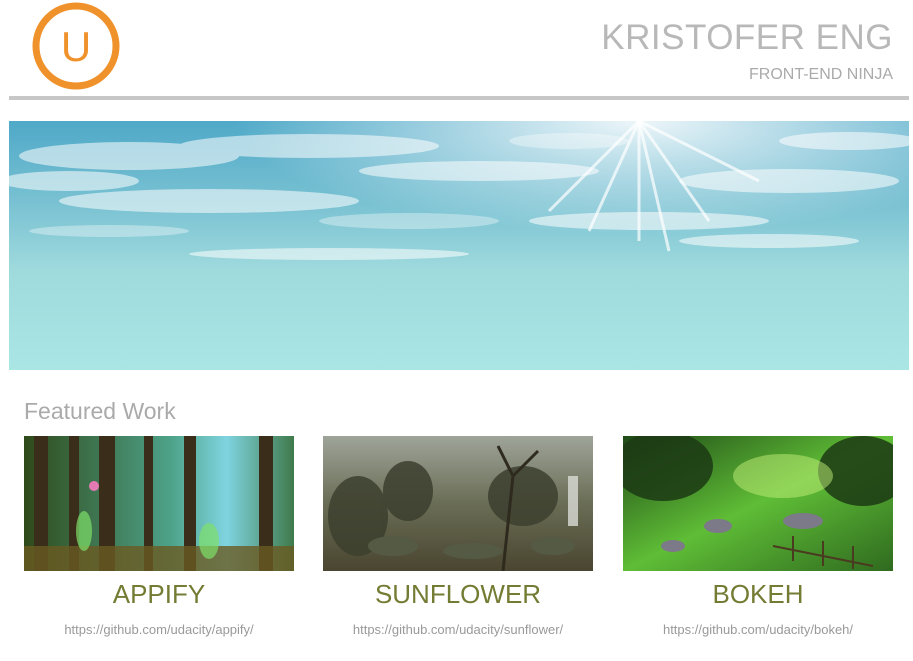 This screenshot has height=661, width=913. I want to click on logo-letter: U, so click(76, 46).